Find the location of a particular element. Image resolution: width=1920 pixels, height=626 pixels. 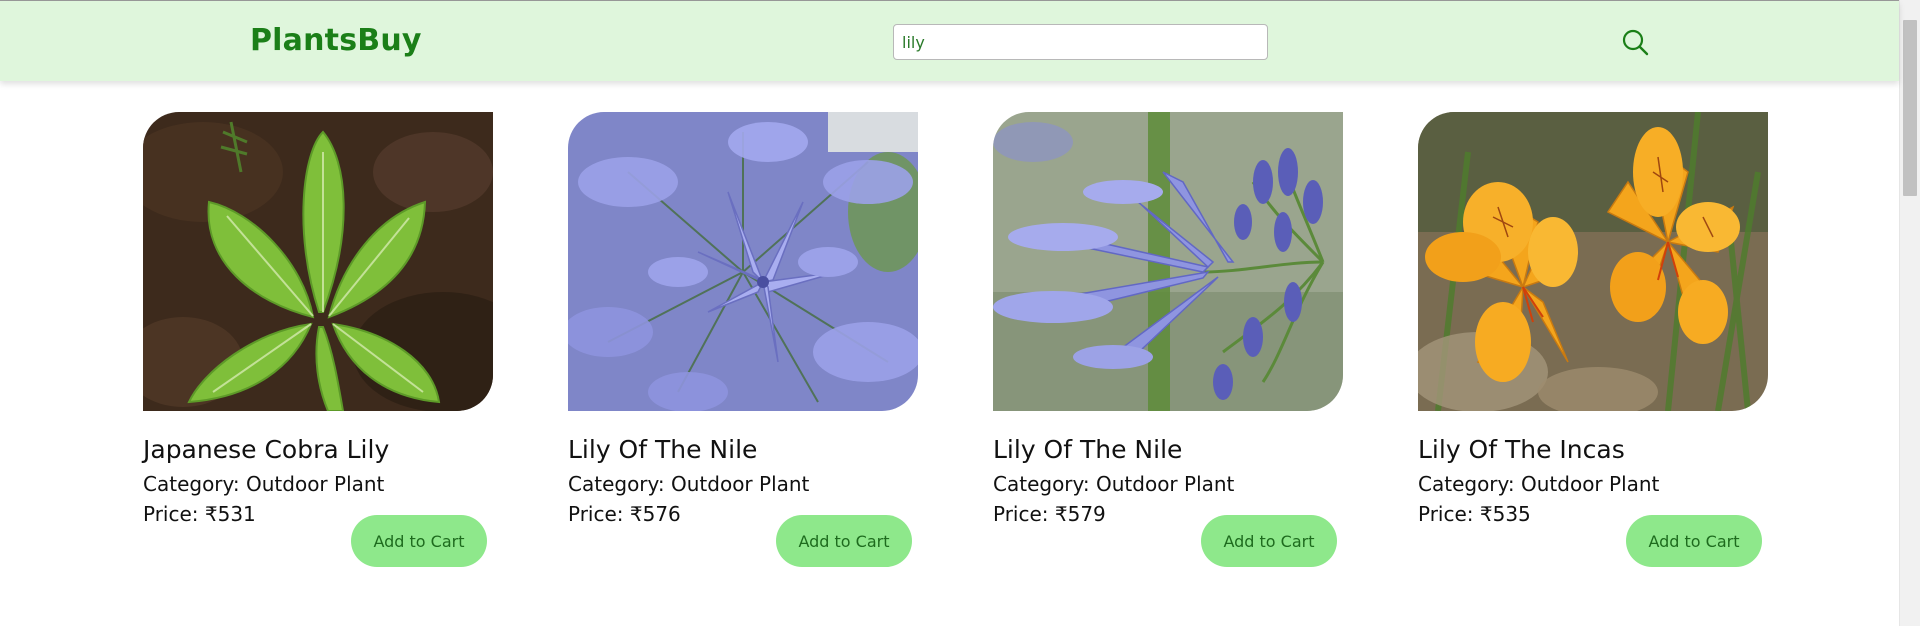

page-scrollbar is located at coordinates (1909, 313).